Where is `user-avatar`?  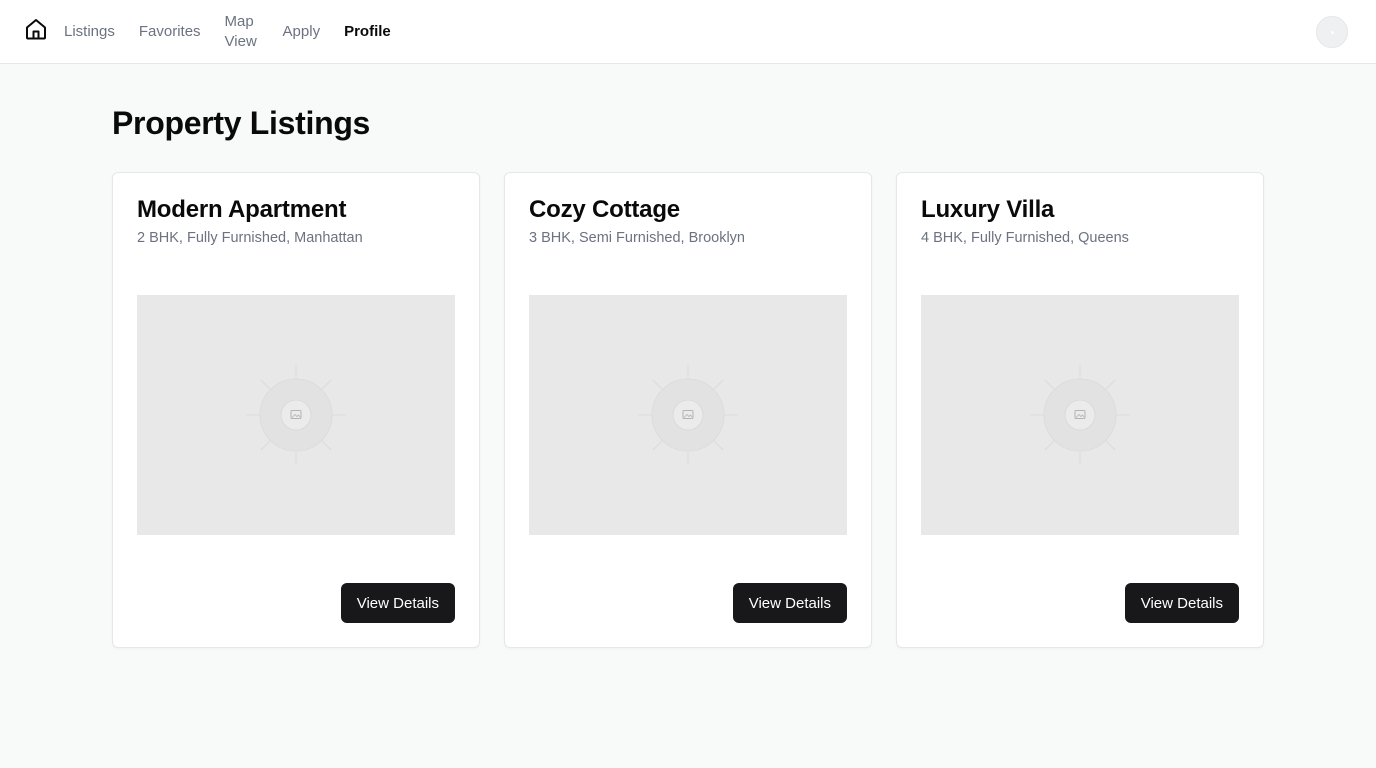 user-avatar is located at coordinates (1332, 32).